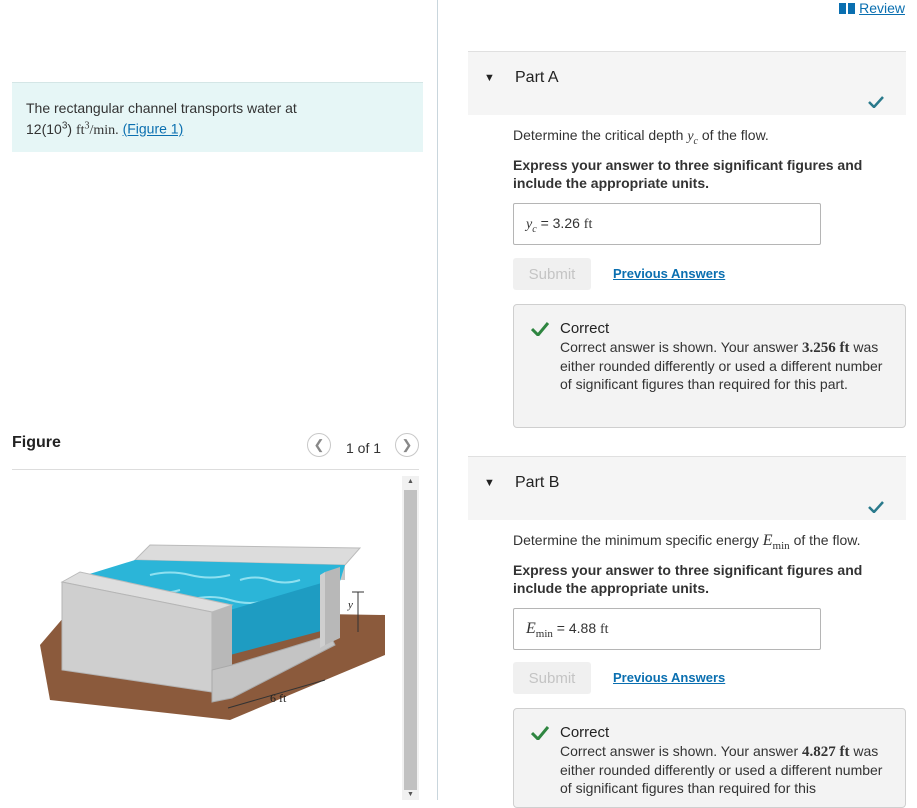 Image resolution: width=917 pixels, height=808 pixels. What do you see at coordinates (410, 794) in the screenshot?
I see `scroll-down-arrow-icon: ▼` at bounding box center [410, 794].